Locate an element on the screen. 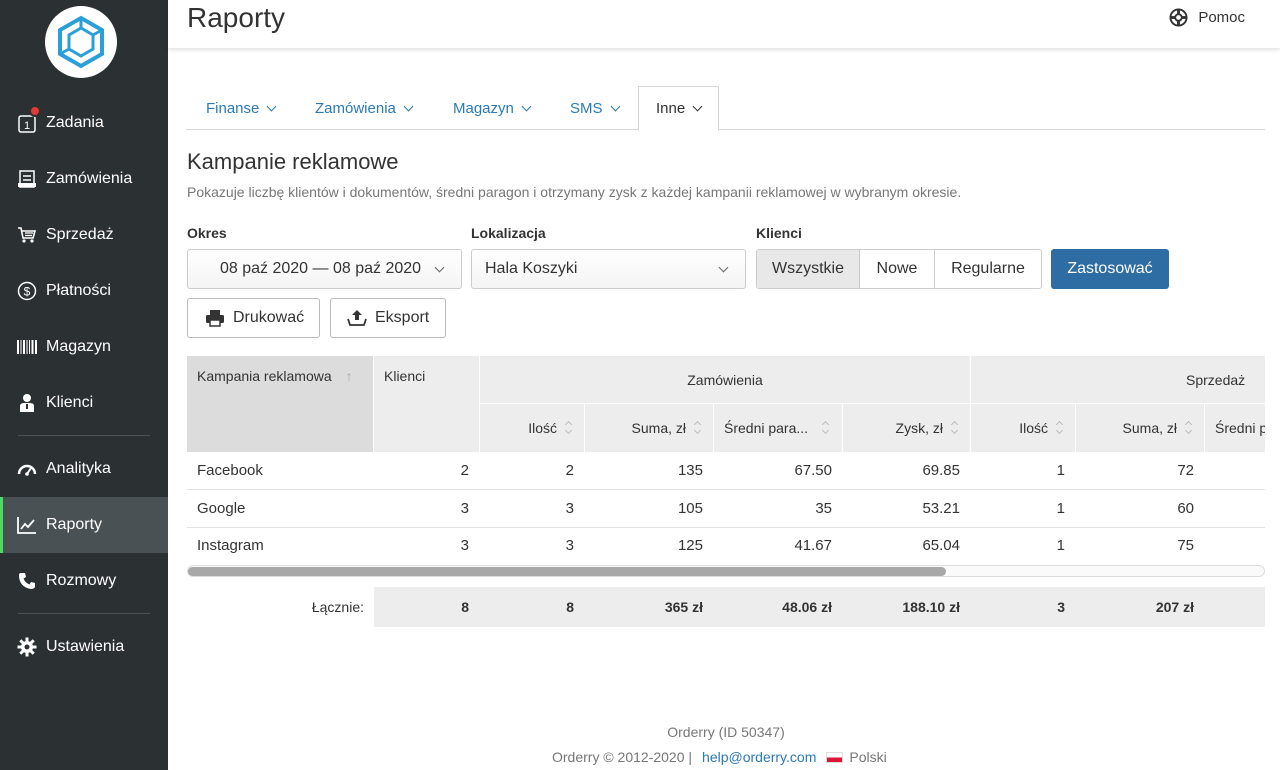 The width and height of the screenshot is (1280, 770). column-header-sales-qty: Ilość is located at coordinates (1023, 428).